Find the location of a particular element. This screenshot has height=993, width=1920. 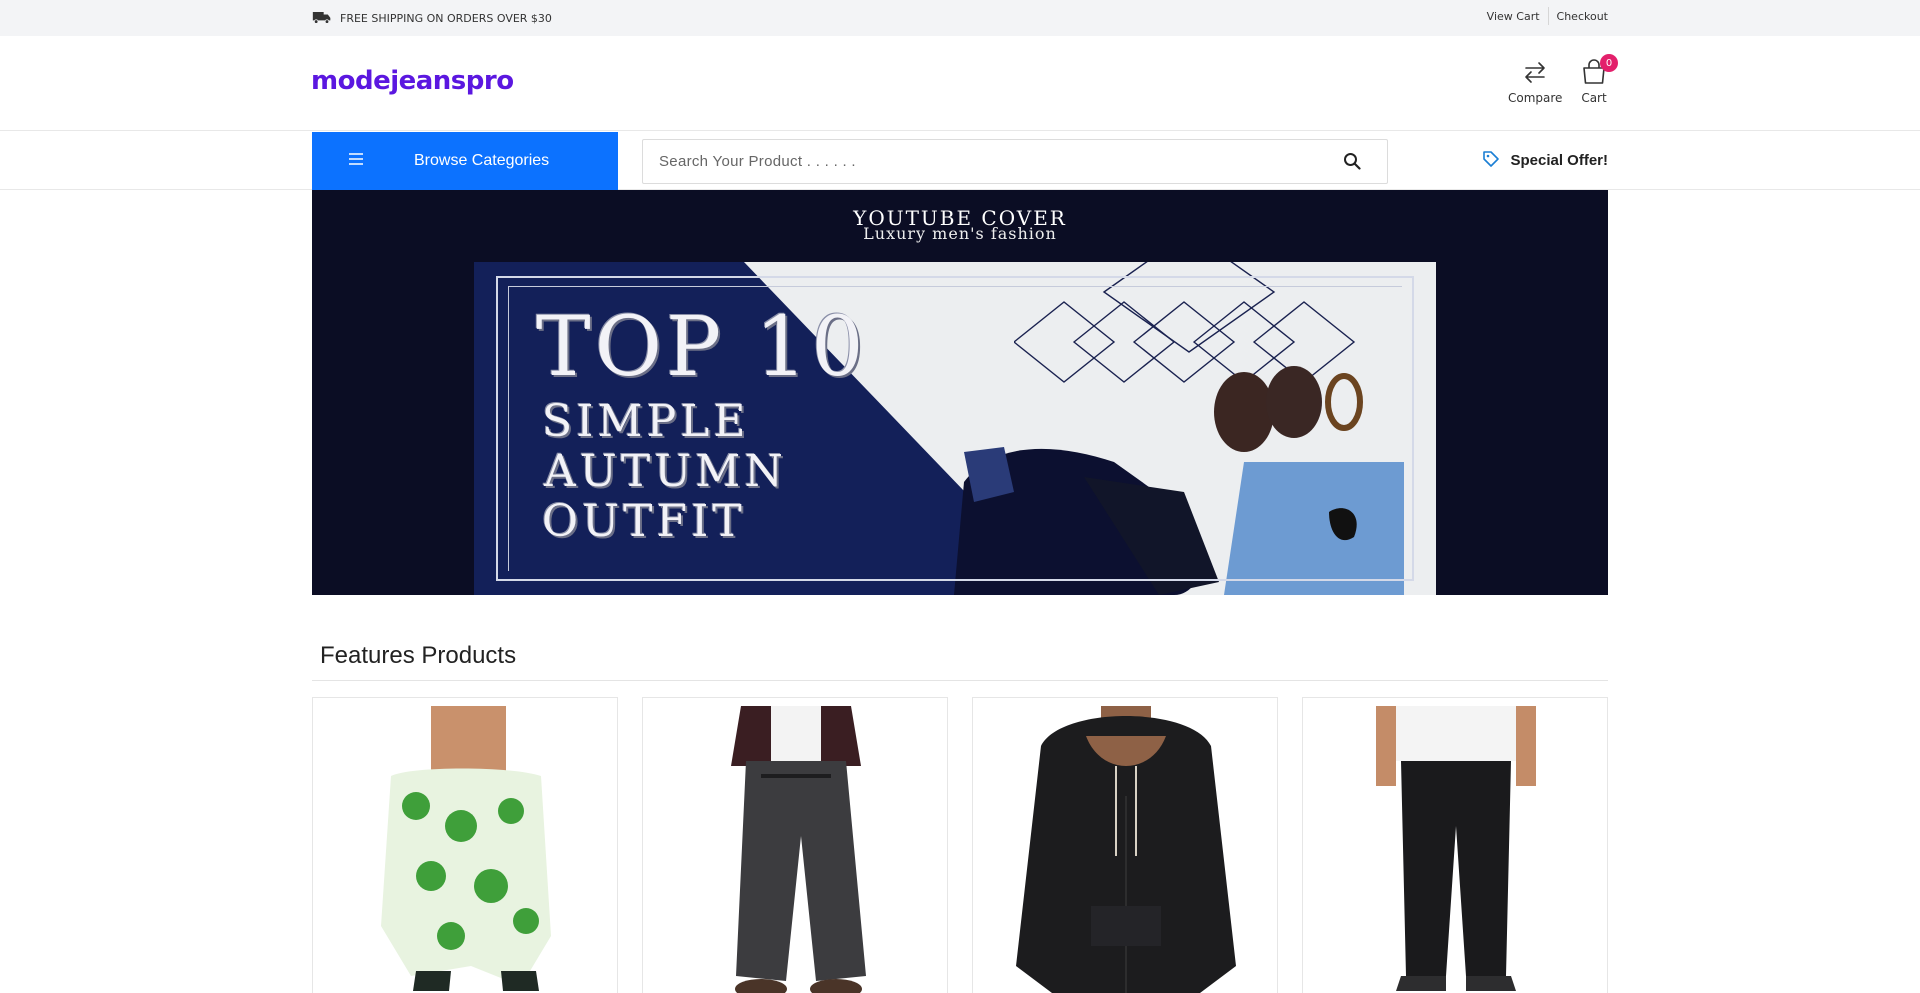

special-offer-label: Special Offer! is located at coordinates (1559, 160).